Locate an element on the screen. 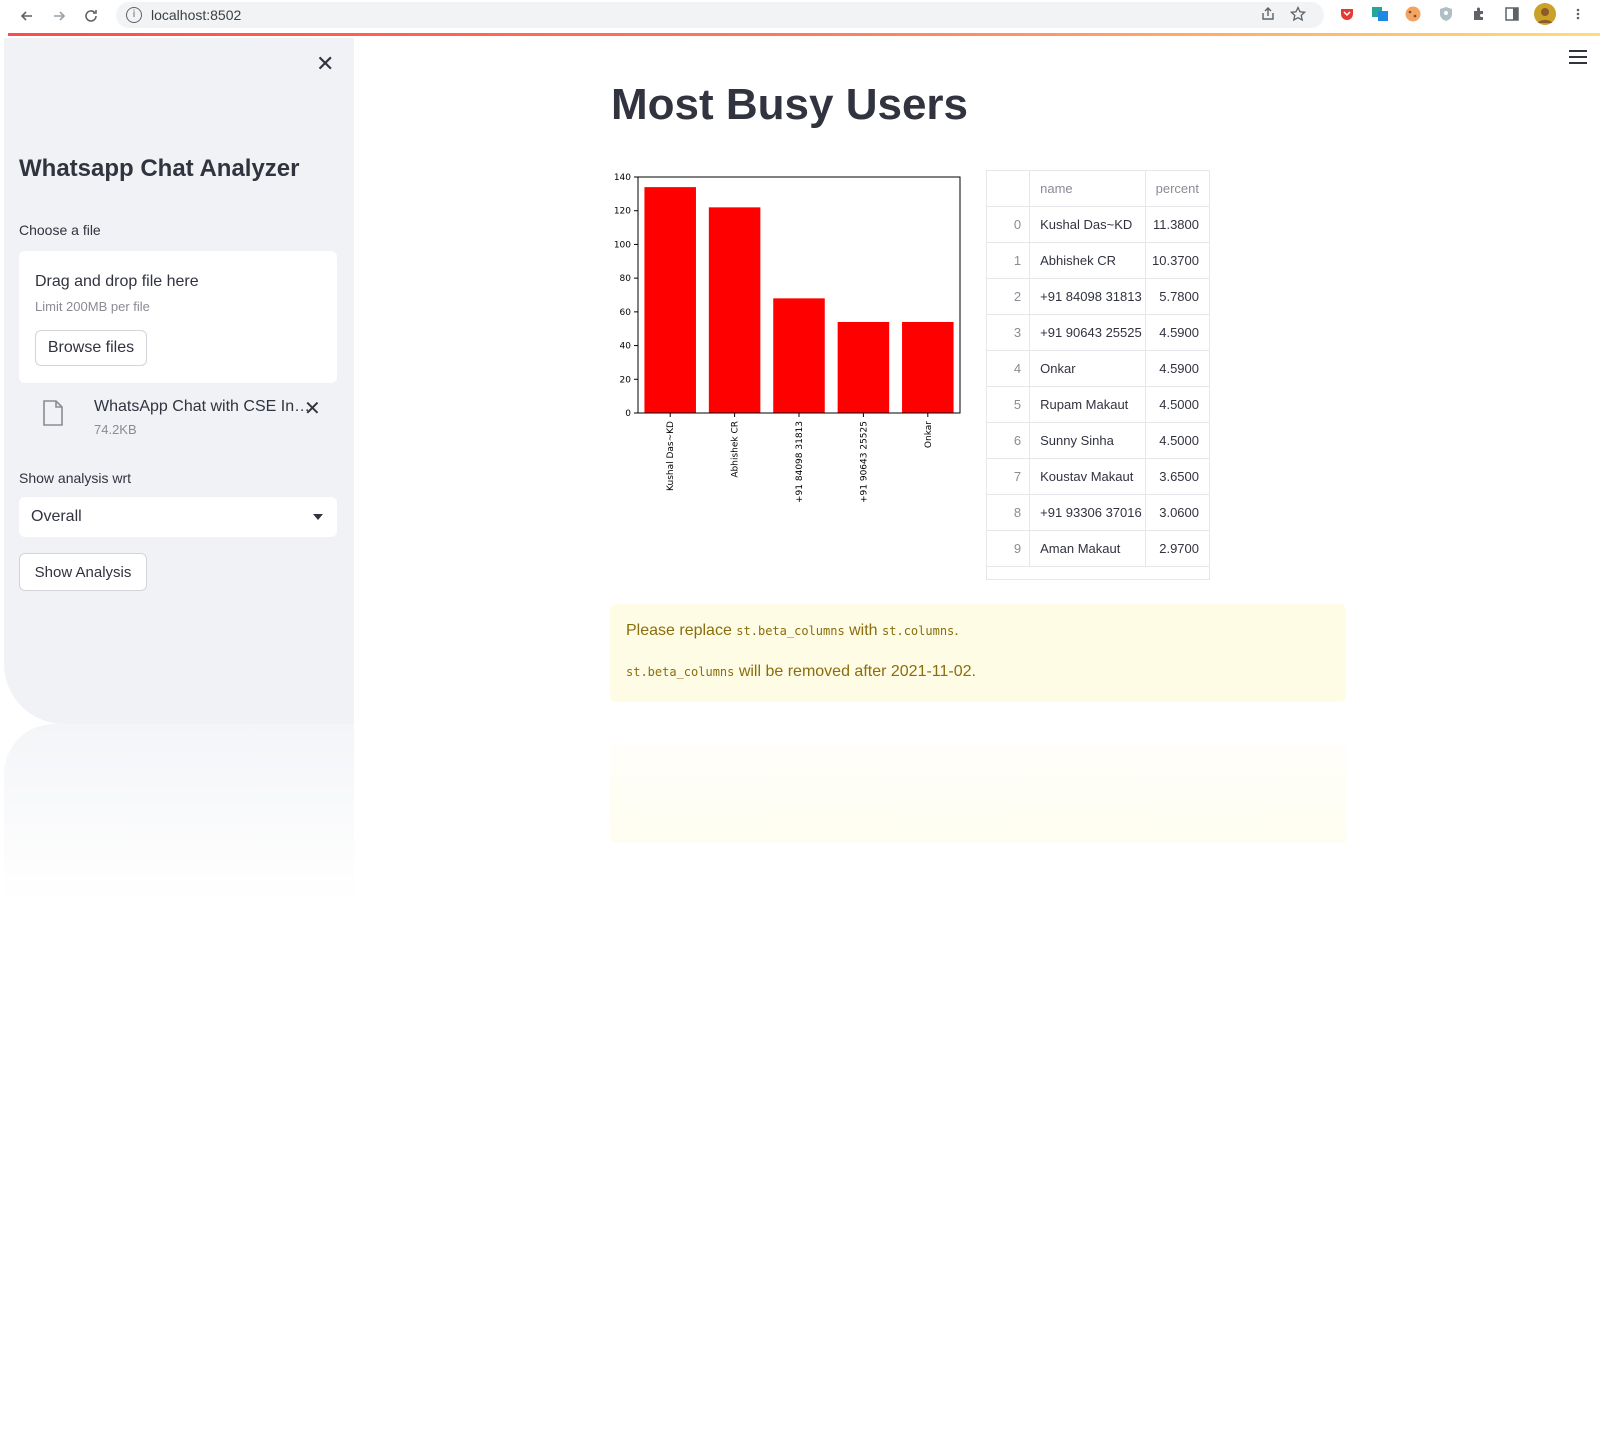  warning-reflection is located at coordinates (978, 793).